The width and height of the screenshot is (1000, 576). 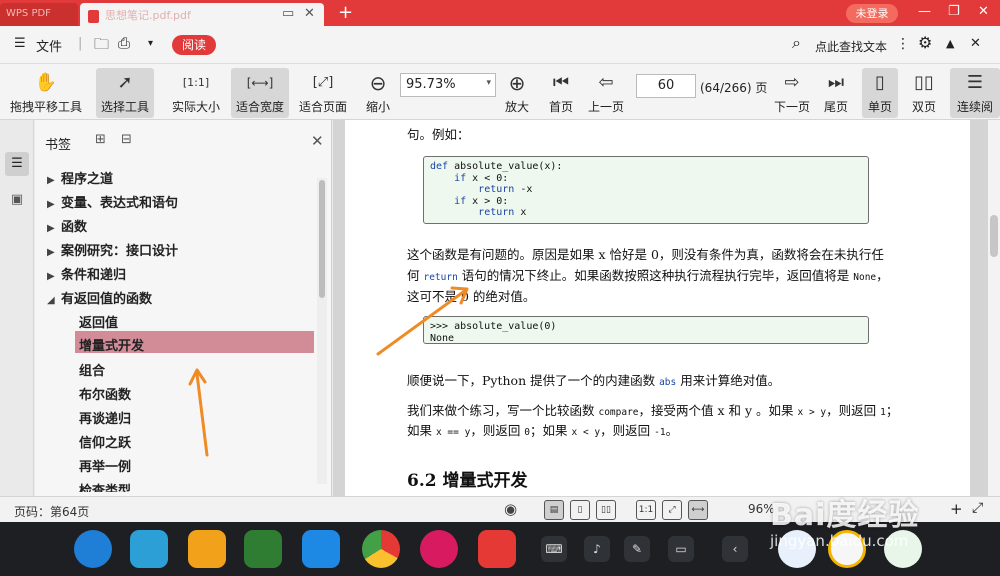 What do you see at coordinates (520, 212) in the screenshot?
I see `code-text: x` at bounding box center [520, 212].